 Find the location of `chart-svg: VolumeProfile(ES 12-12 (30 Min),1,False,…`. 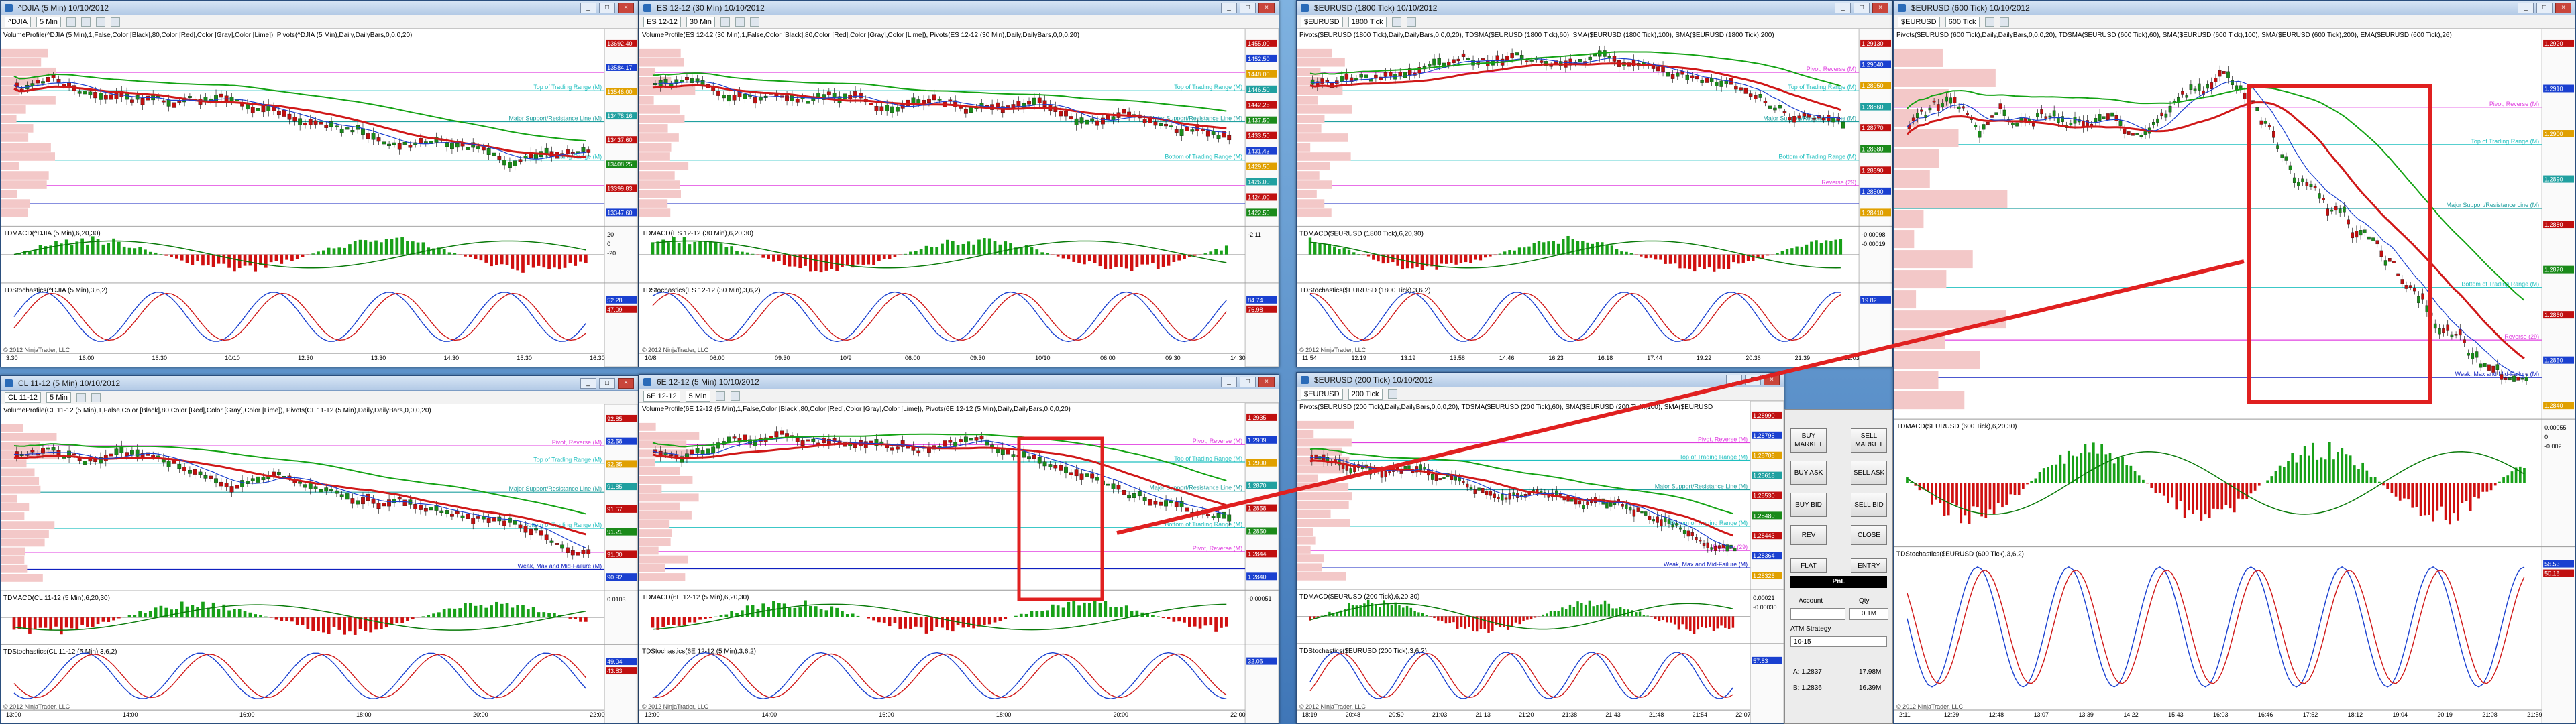

chart-svg: VolumeProfile(ES 12-12 (30 Min),1,False,… is located at coordinates (959, 198).